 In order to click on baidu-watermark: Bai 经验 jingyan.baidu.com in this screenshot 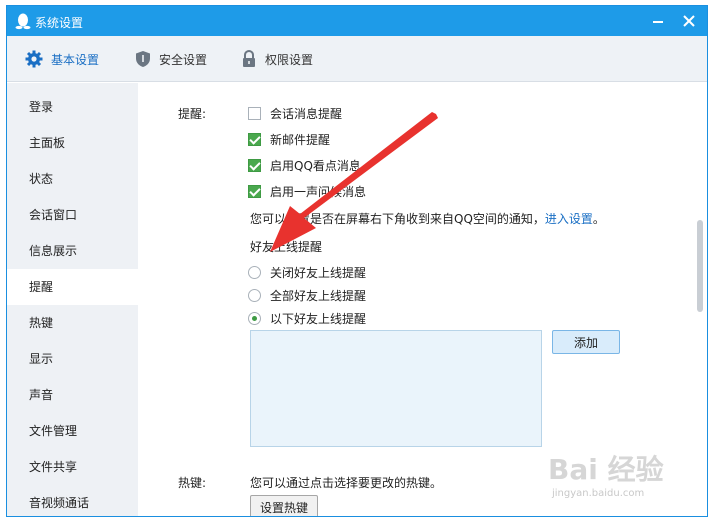, I will do `click(618, 478)`.